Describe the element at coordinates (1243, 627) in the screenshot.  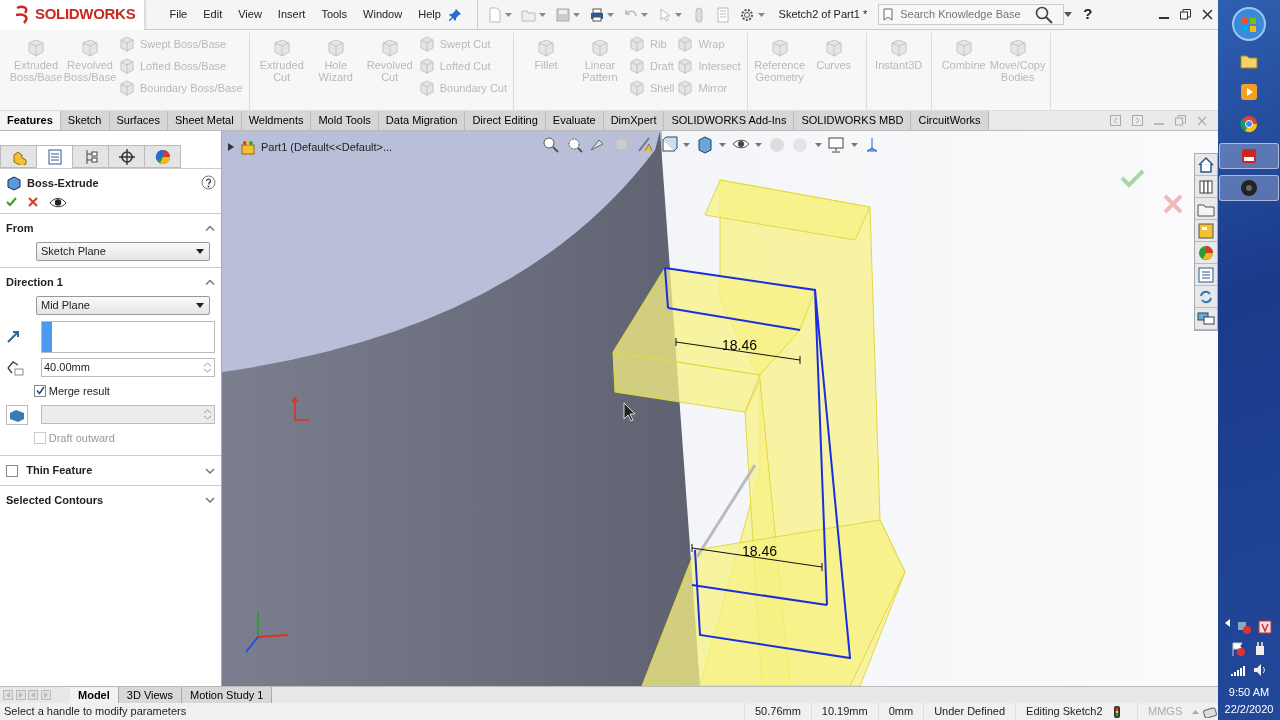
I see `network-error-icon` at that location.